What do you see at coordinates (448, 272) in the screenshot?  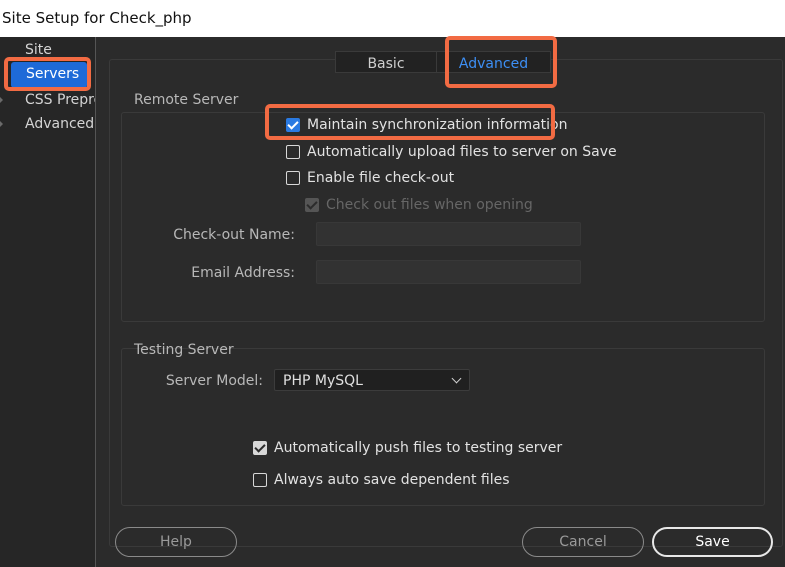 I see `email-address-field` at bounding box center [448, 272].